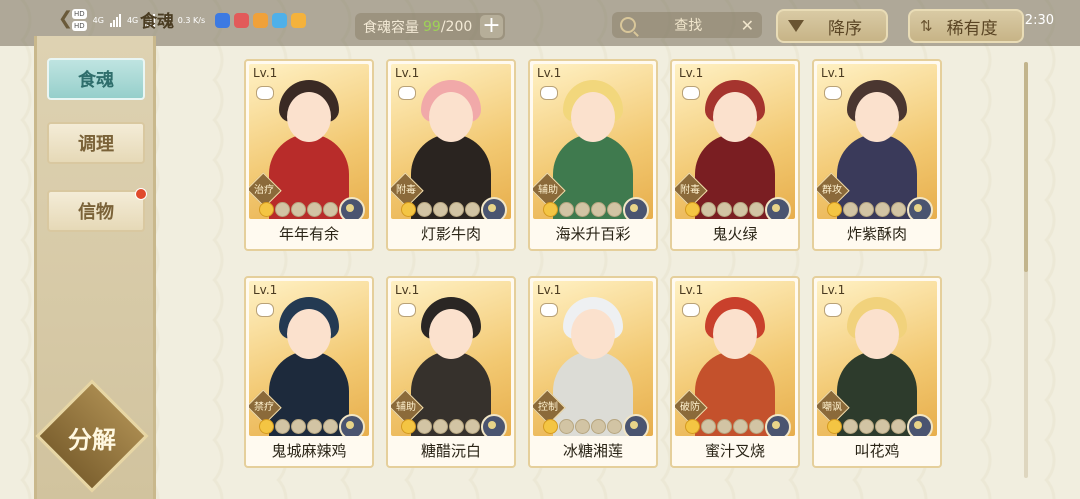 This screenshot has height=499, width=1080. Describe the element at coordinates (877, 155) in the screenshot. I see `food-soul-card: Lv.1 群攻 炸紫酥肉` at that location.